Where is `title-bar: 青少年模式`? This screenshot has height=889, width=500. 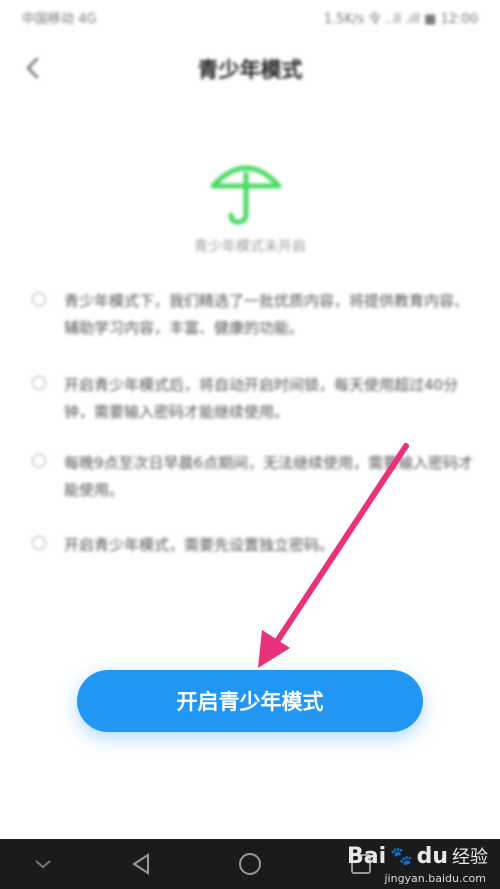 title-bar: 青少年模式 is located at coordinates (250, 68).